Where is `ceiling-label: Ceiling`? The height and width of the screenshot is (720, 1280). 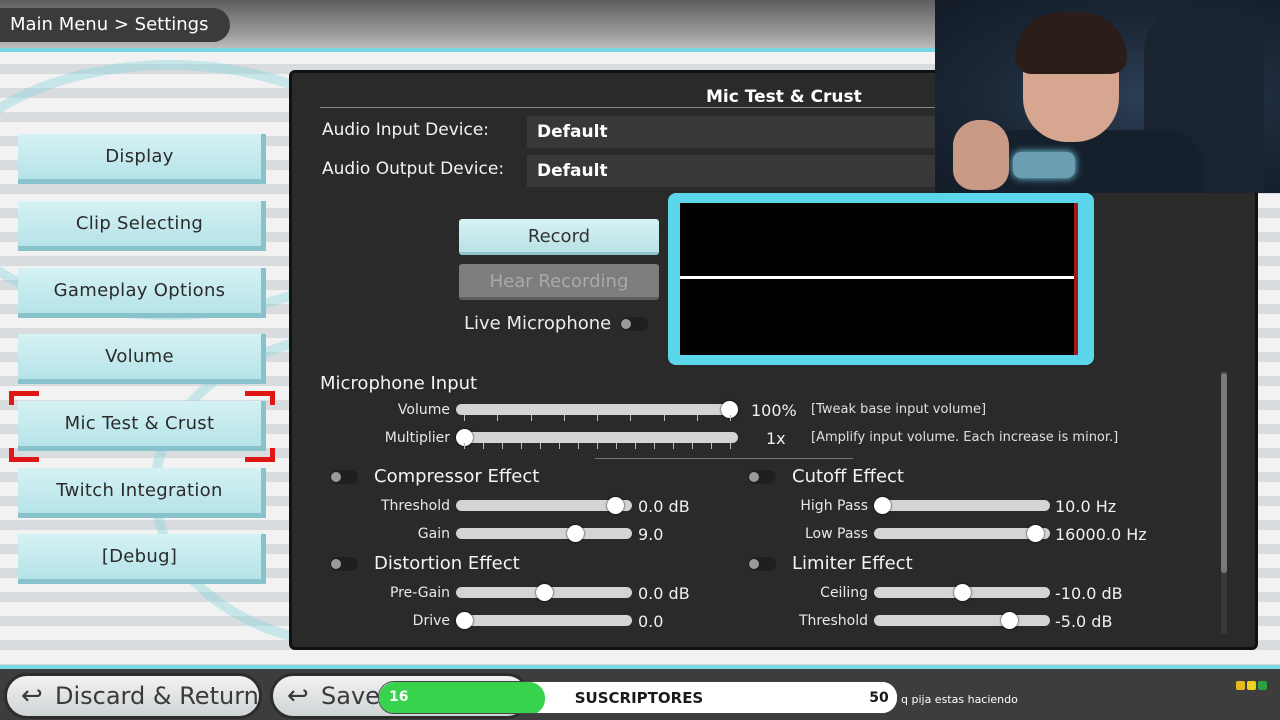 ceiling-label: Ceiling is located at coordinates (844, 593).